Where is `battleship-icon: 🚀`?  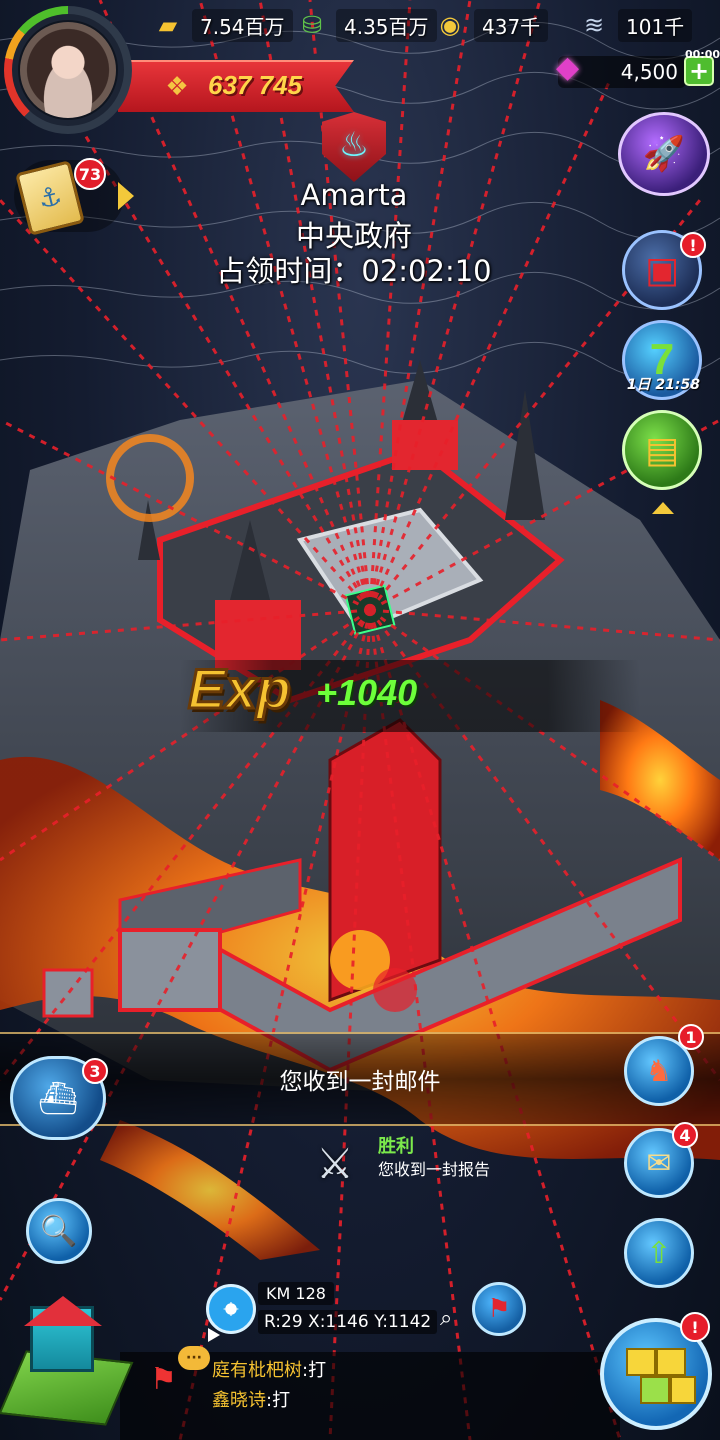
battleship-icon: 🚀 is located at coordinates (664, 154).